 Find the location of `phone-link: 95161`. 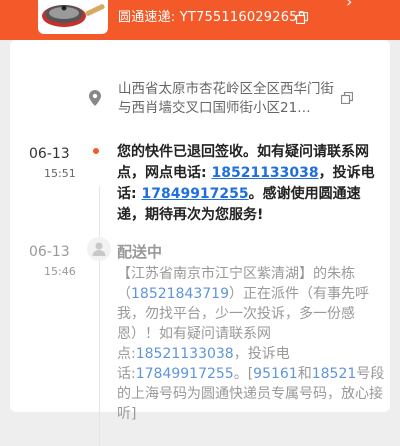

phone-link: 95161 is located at coordinates (275, 374).